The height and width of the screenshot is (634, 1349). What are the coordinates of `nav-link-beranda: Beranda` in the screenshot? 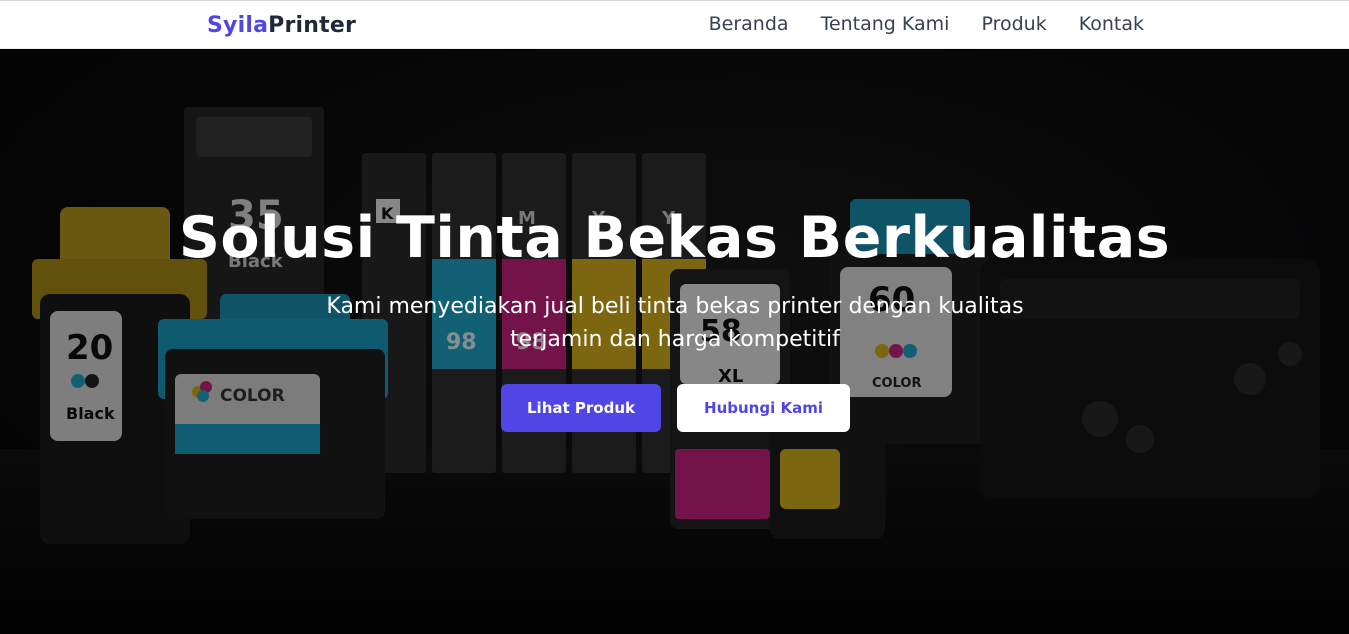 It's located at (749, 24).